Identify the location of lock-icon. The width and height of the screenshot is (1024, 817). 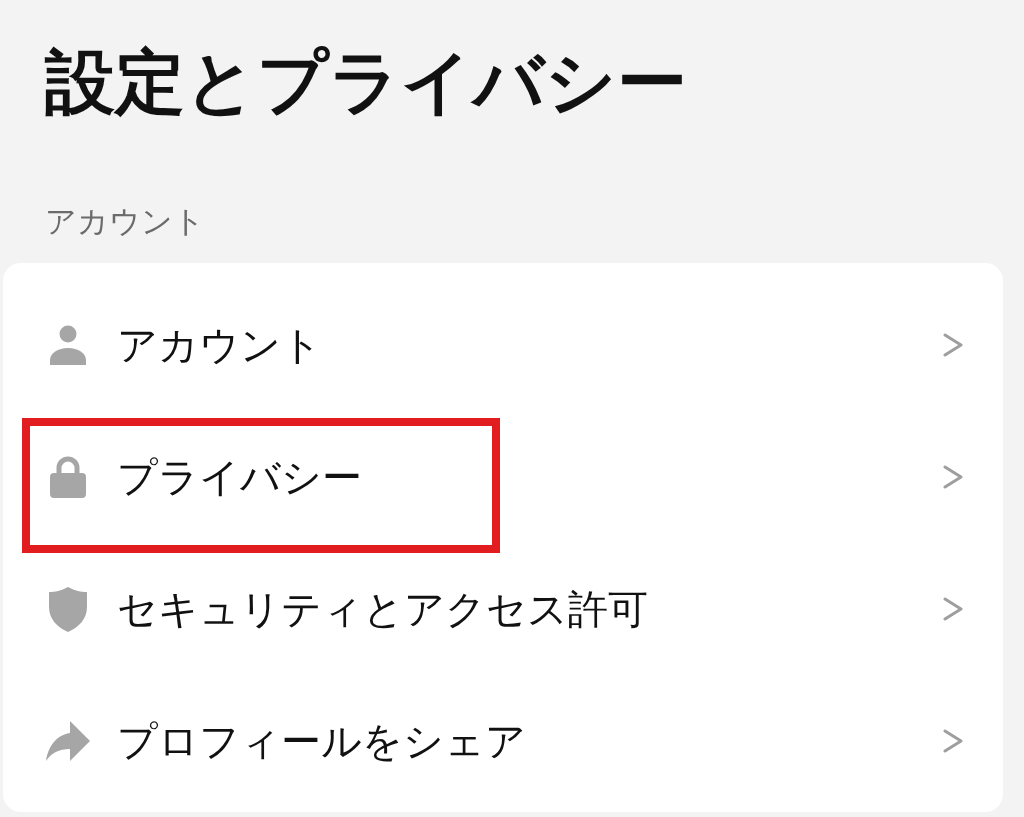
(68, 477).